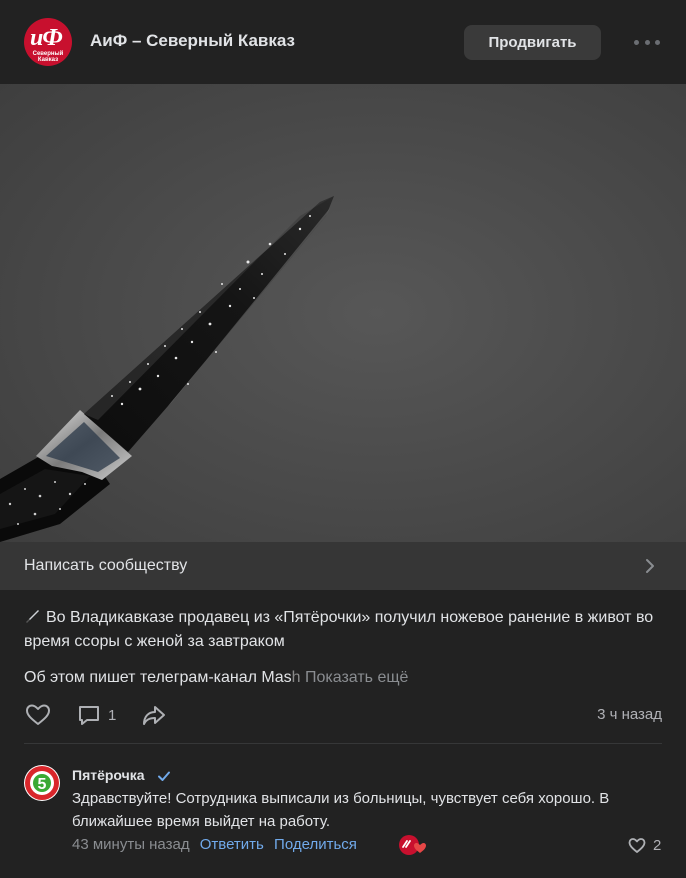 Image resolution: width=686 pixels, height=878 pixels. I want to click on comment-button: 1, so click(96, 715).